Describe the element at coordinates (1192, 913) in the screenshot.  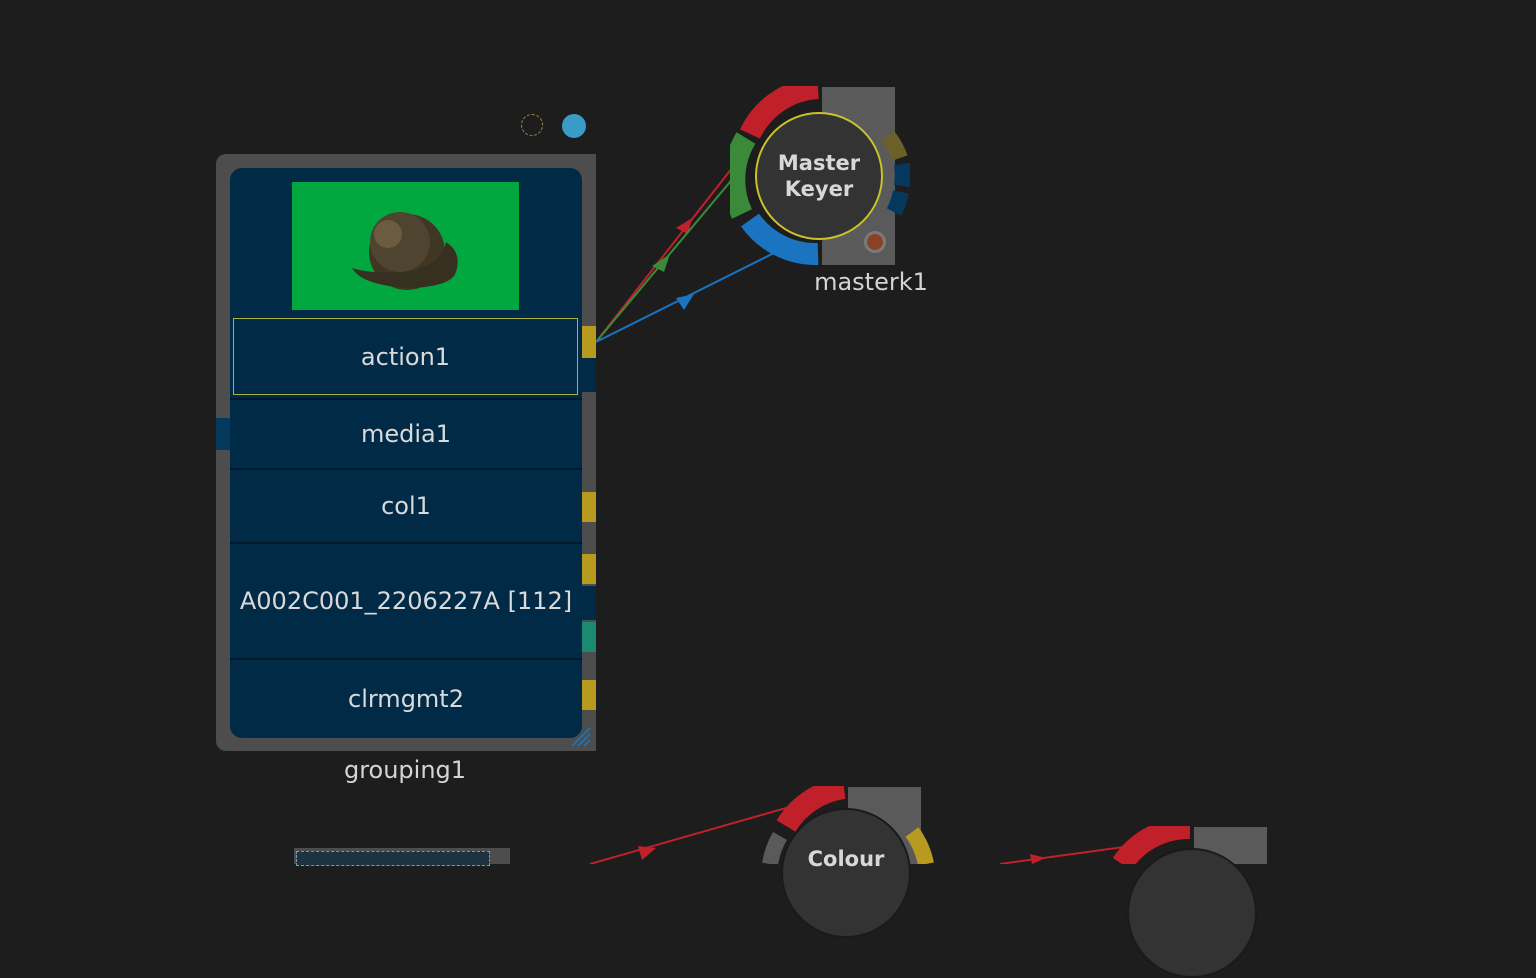
I see `third-node` at that location.